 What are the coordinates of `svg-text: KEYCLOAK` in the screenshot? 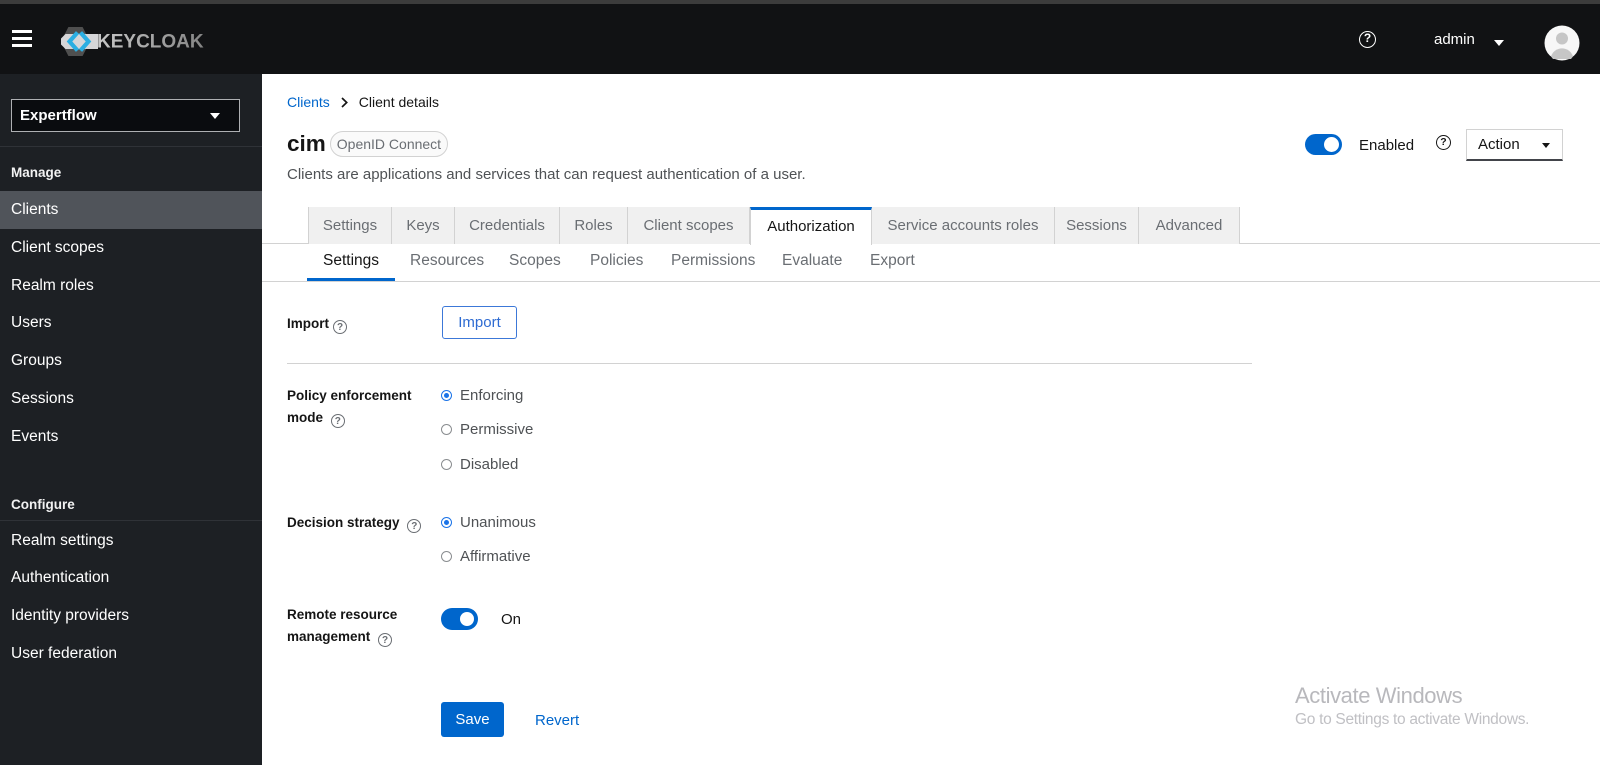 It's located at (150, 42).